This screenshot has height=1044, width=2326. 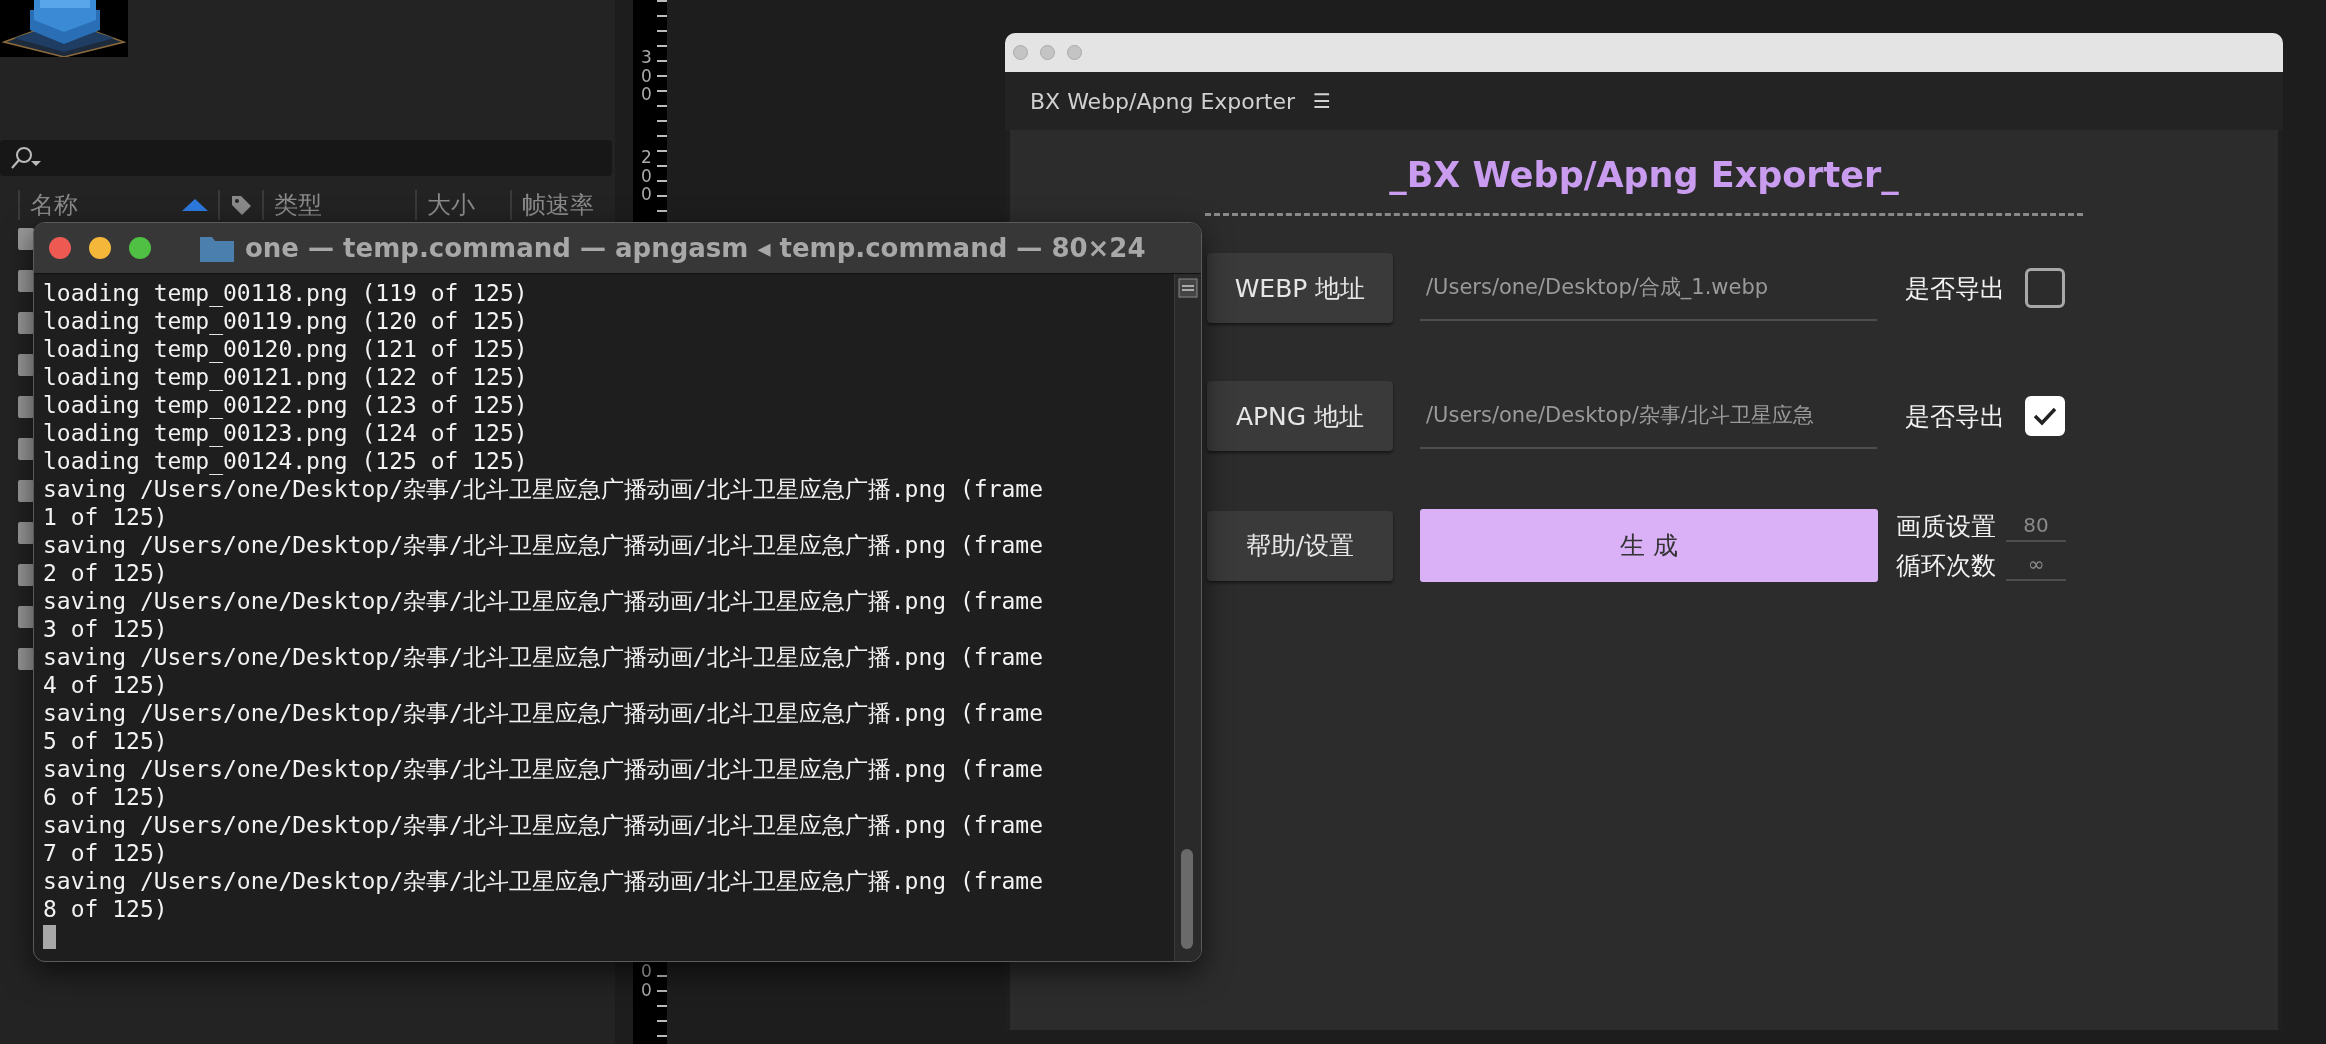 What do you see at coordinates (140, 248) in the screenshot?
I see `zoom-button` at bounding box center [140, 248].